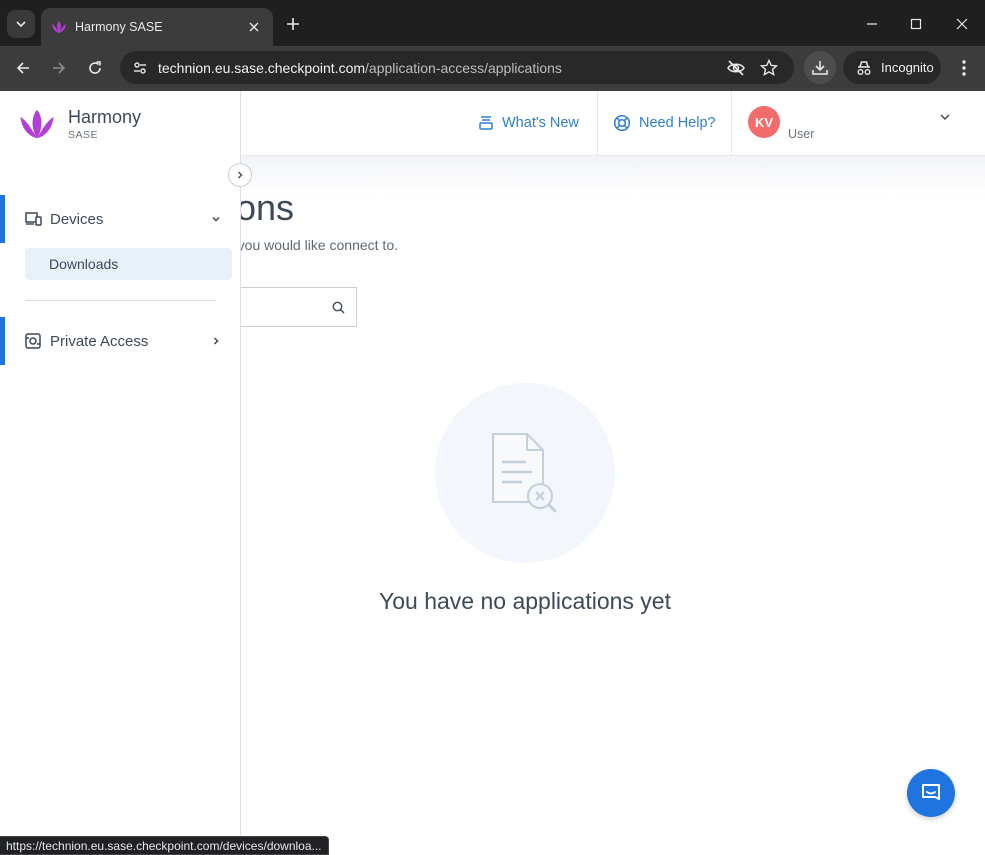 This screenshot has height=855, width=985. I want to click on whats-new-button: What's New, so click(528, 123).